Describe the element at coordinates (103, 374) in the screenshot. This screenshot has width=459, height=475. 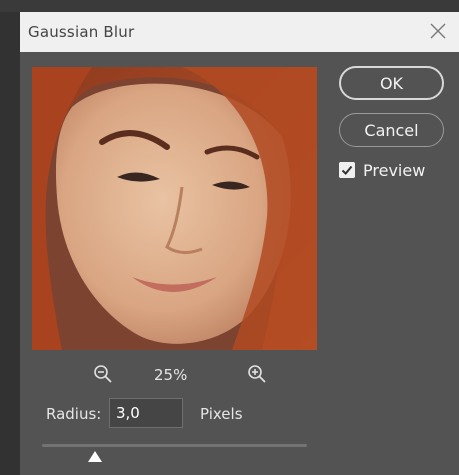
I see `zoom-out-icon` at that location.